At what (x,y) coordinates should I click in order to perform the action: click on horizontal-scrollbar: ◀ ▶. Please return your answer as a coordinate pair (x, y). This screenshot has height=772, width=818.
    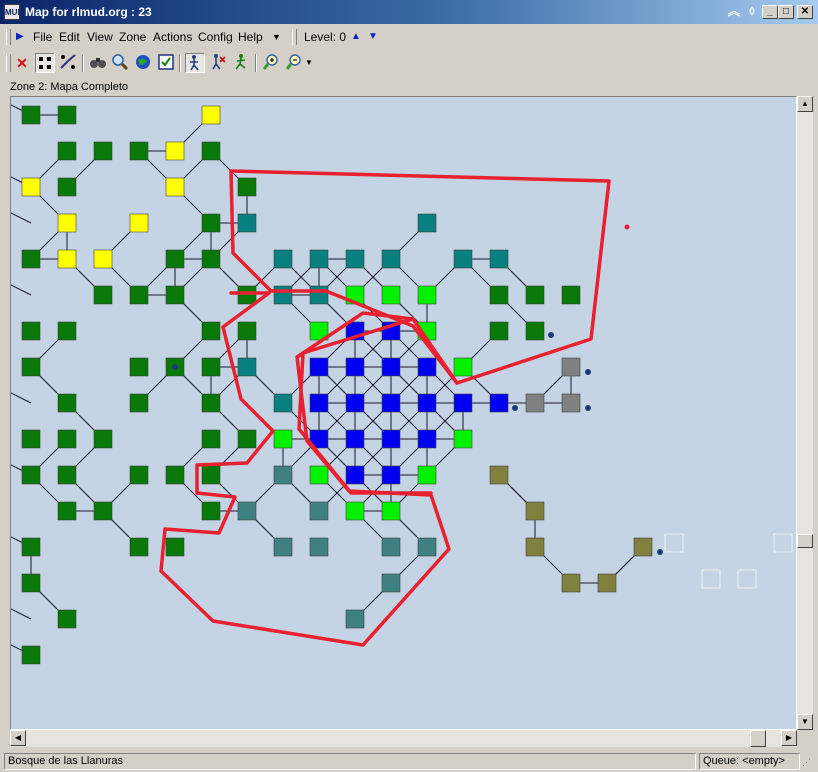
    Looking at the image, I should click on (403, 738).